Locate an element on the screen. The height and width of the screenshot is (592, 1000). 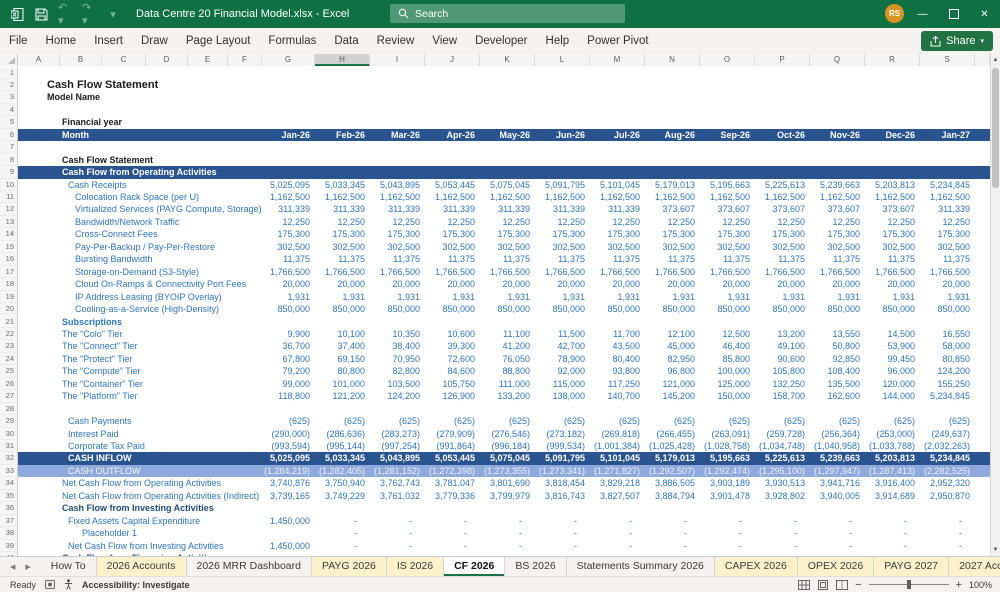
ribbon-tab-data: Data is located at coordinates (346, 41).